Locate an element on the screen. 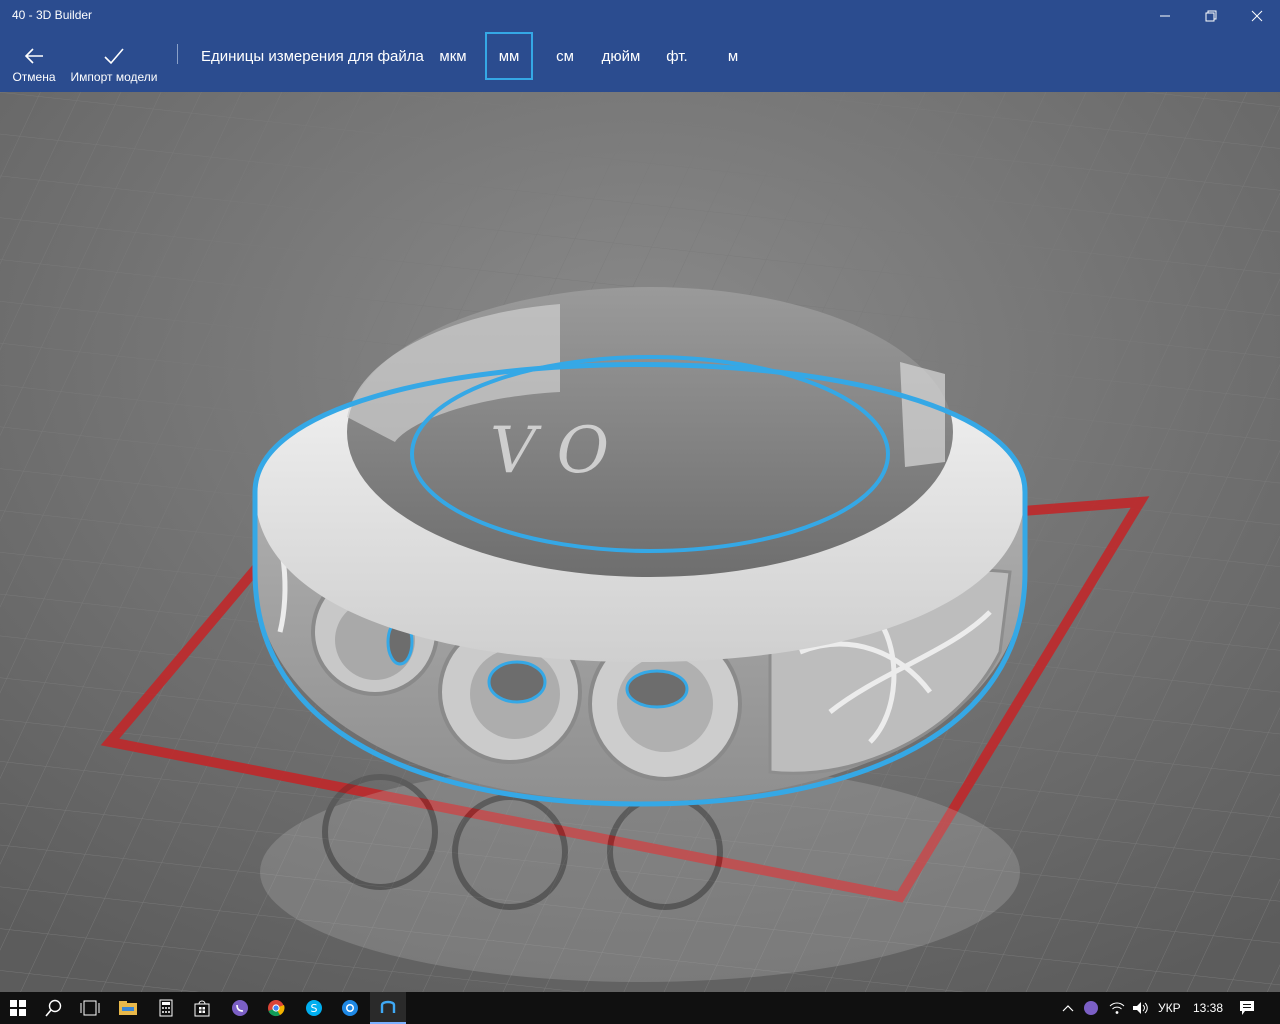  task-view-icon is located at coordinates (90, 1008).